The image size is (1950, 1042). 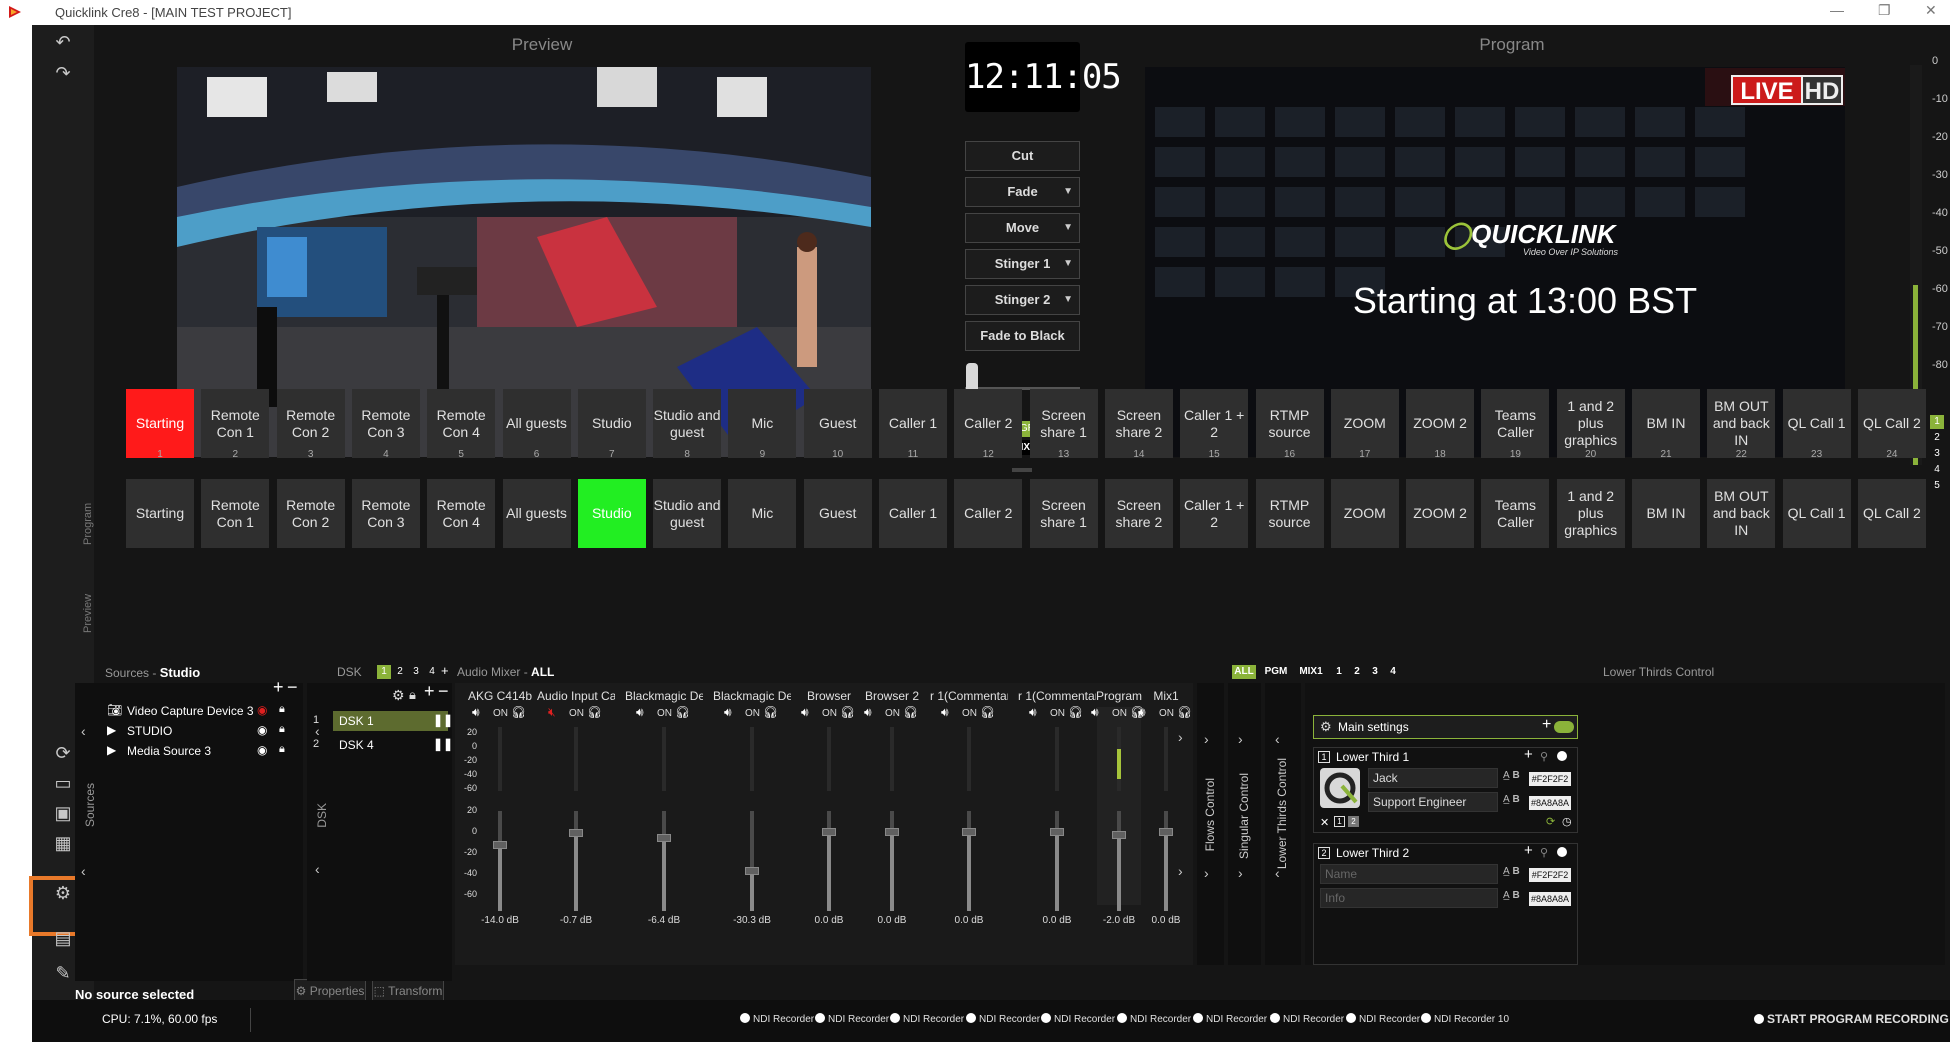 What do you see at coordinates (1339, 672) in the screenshot?
I see `audio-tab-1: 1` at bounding box center [1339, 672].